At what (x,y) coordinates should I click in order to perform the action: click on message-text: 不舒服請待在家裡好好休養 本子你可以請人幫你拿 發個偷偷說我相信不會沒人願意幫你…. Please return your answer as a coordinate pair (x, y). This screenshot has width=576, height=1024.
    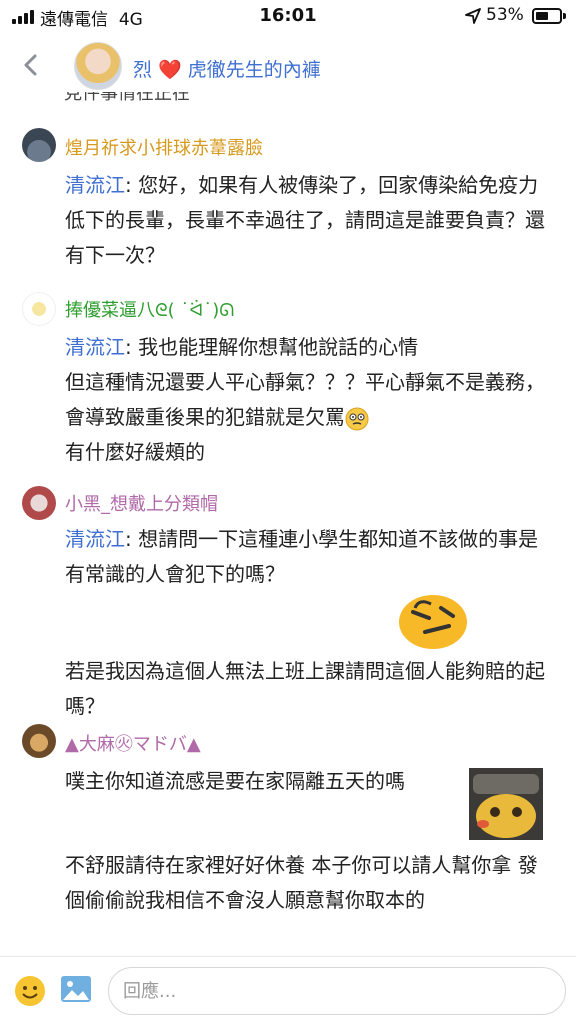
    Looking at the image, I should click on (301, 882).